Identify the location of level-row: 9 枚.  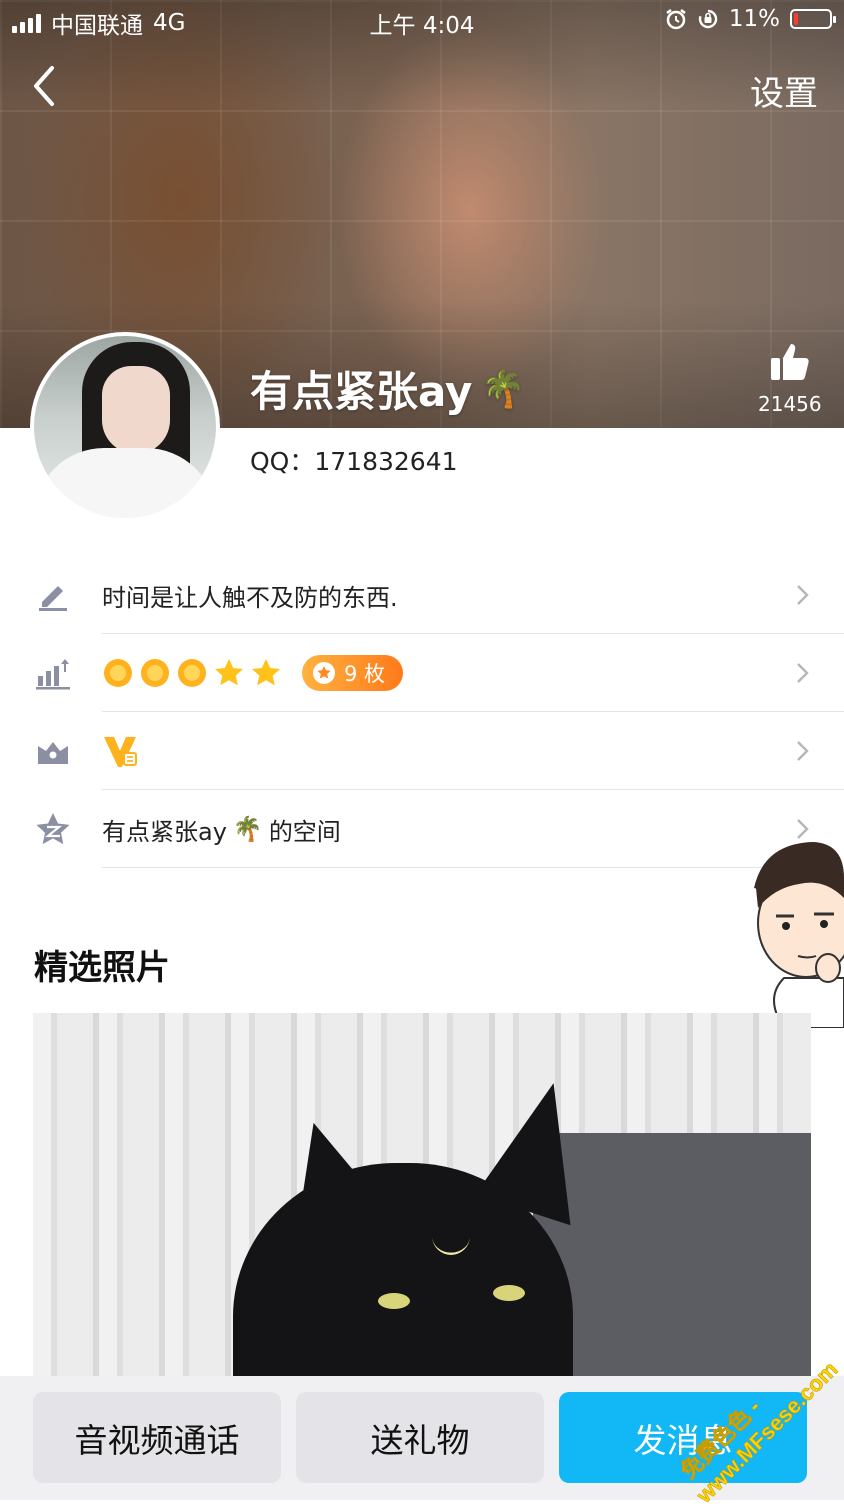
(422, 673).